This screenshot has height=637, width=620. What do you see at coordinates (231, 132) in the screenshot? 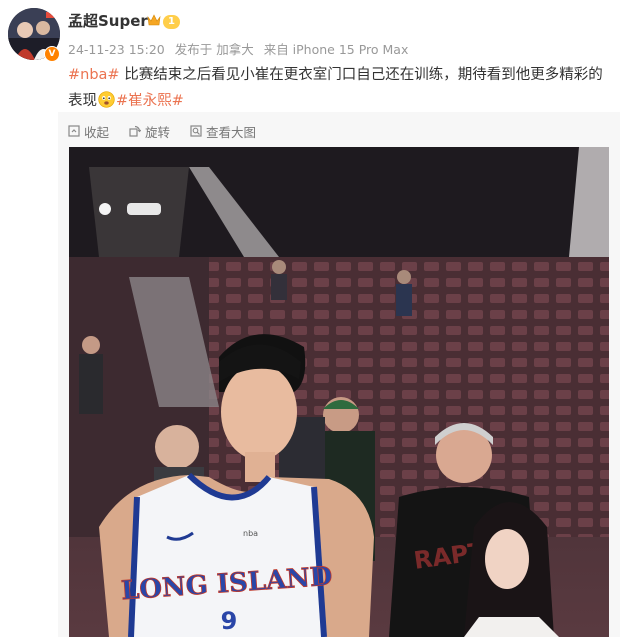
I see `view-large-label: 查看大图` at bounding box center [231, 132].